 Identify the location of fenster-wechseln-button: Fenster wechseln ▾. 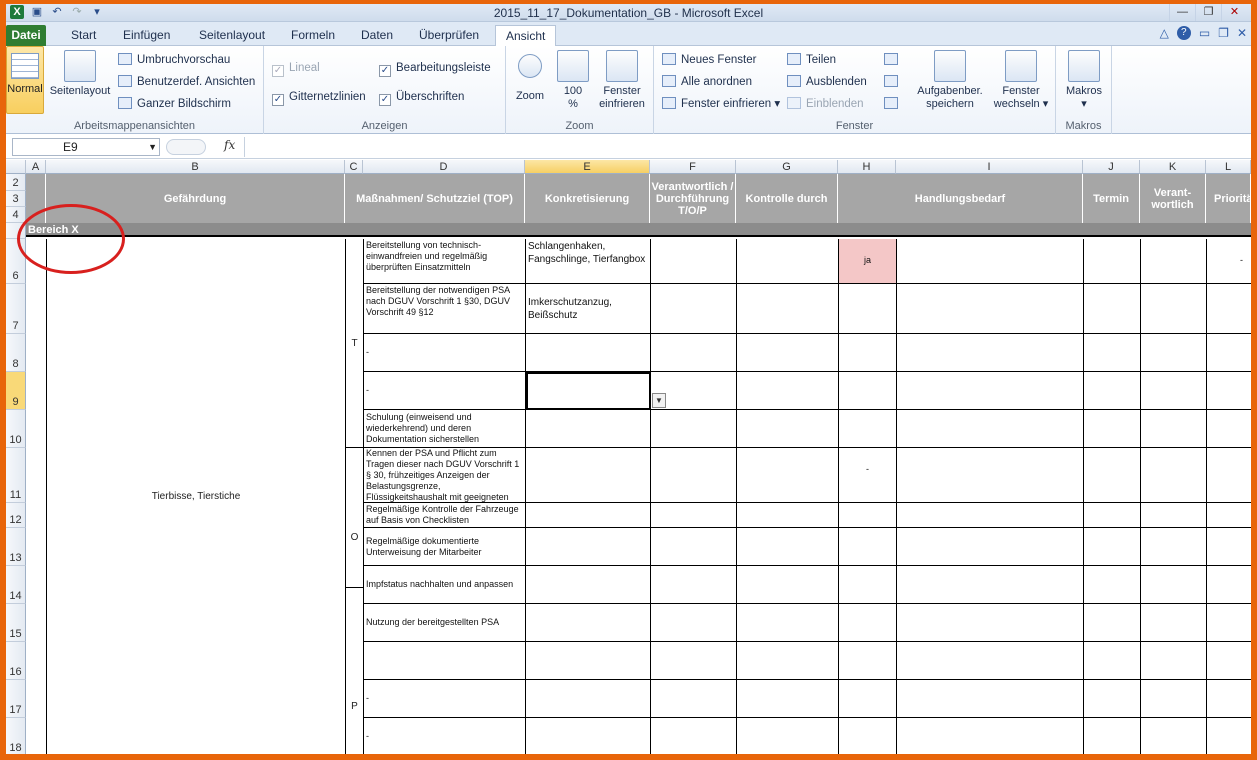
(1021, 80).